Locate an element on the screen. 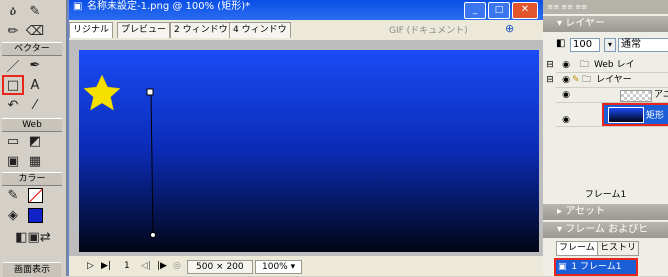 The height and width of the screenshot is (277, 668). layers-options-row: ◧ 100 ▾ 通常 is located at coordinates (612, 44).